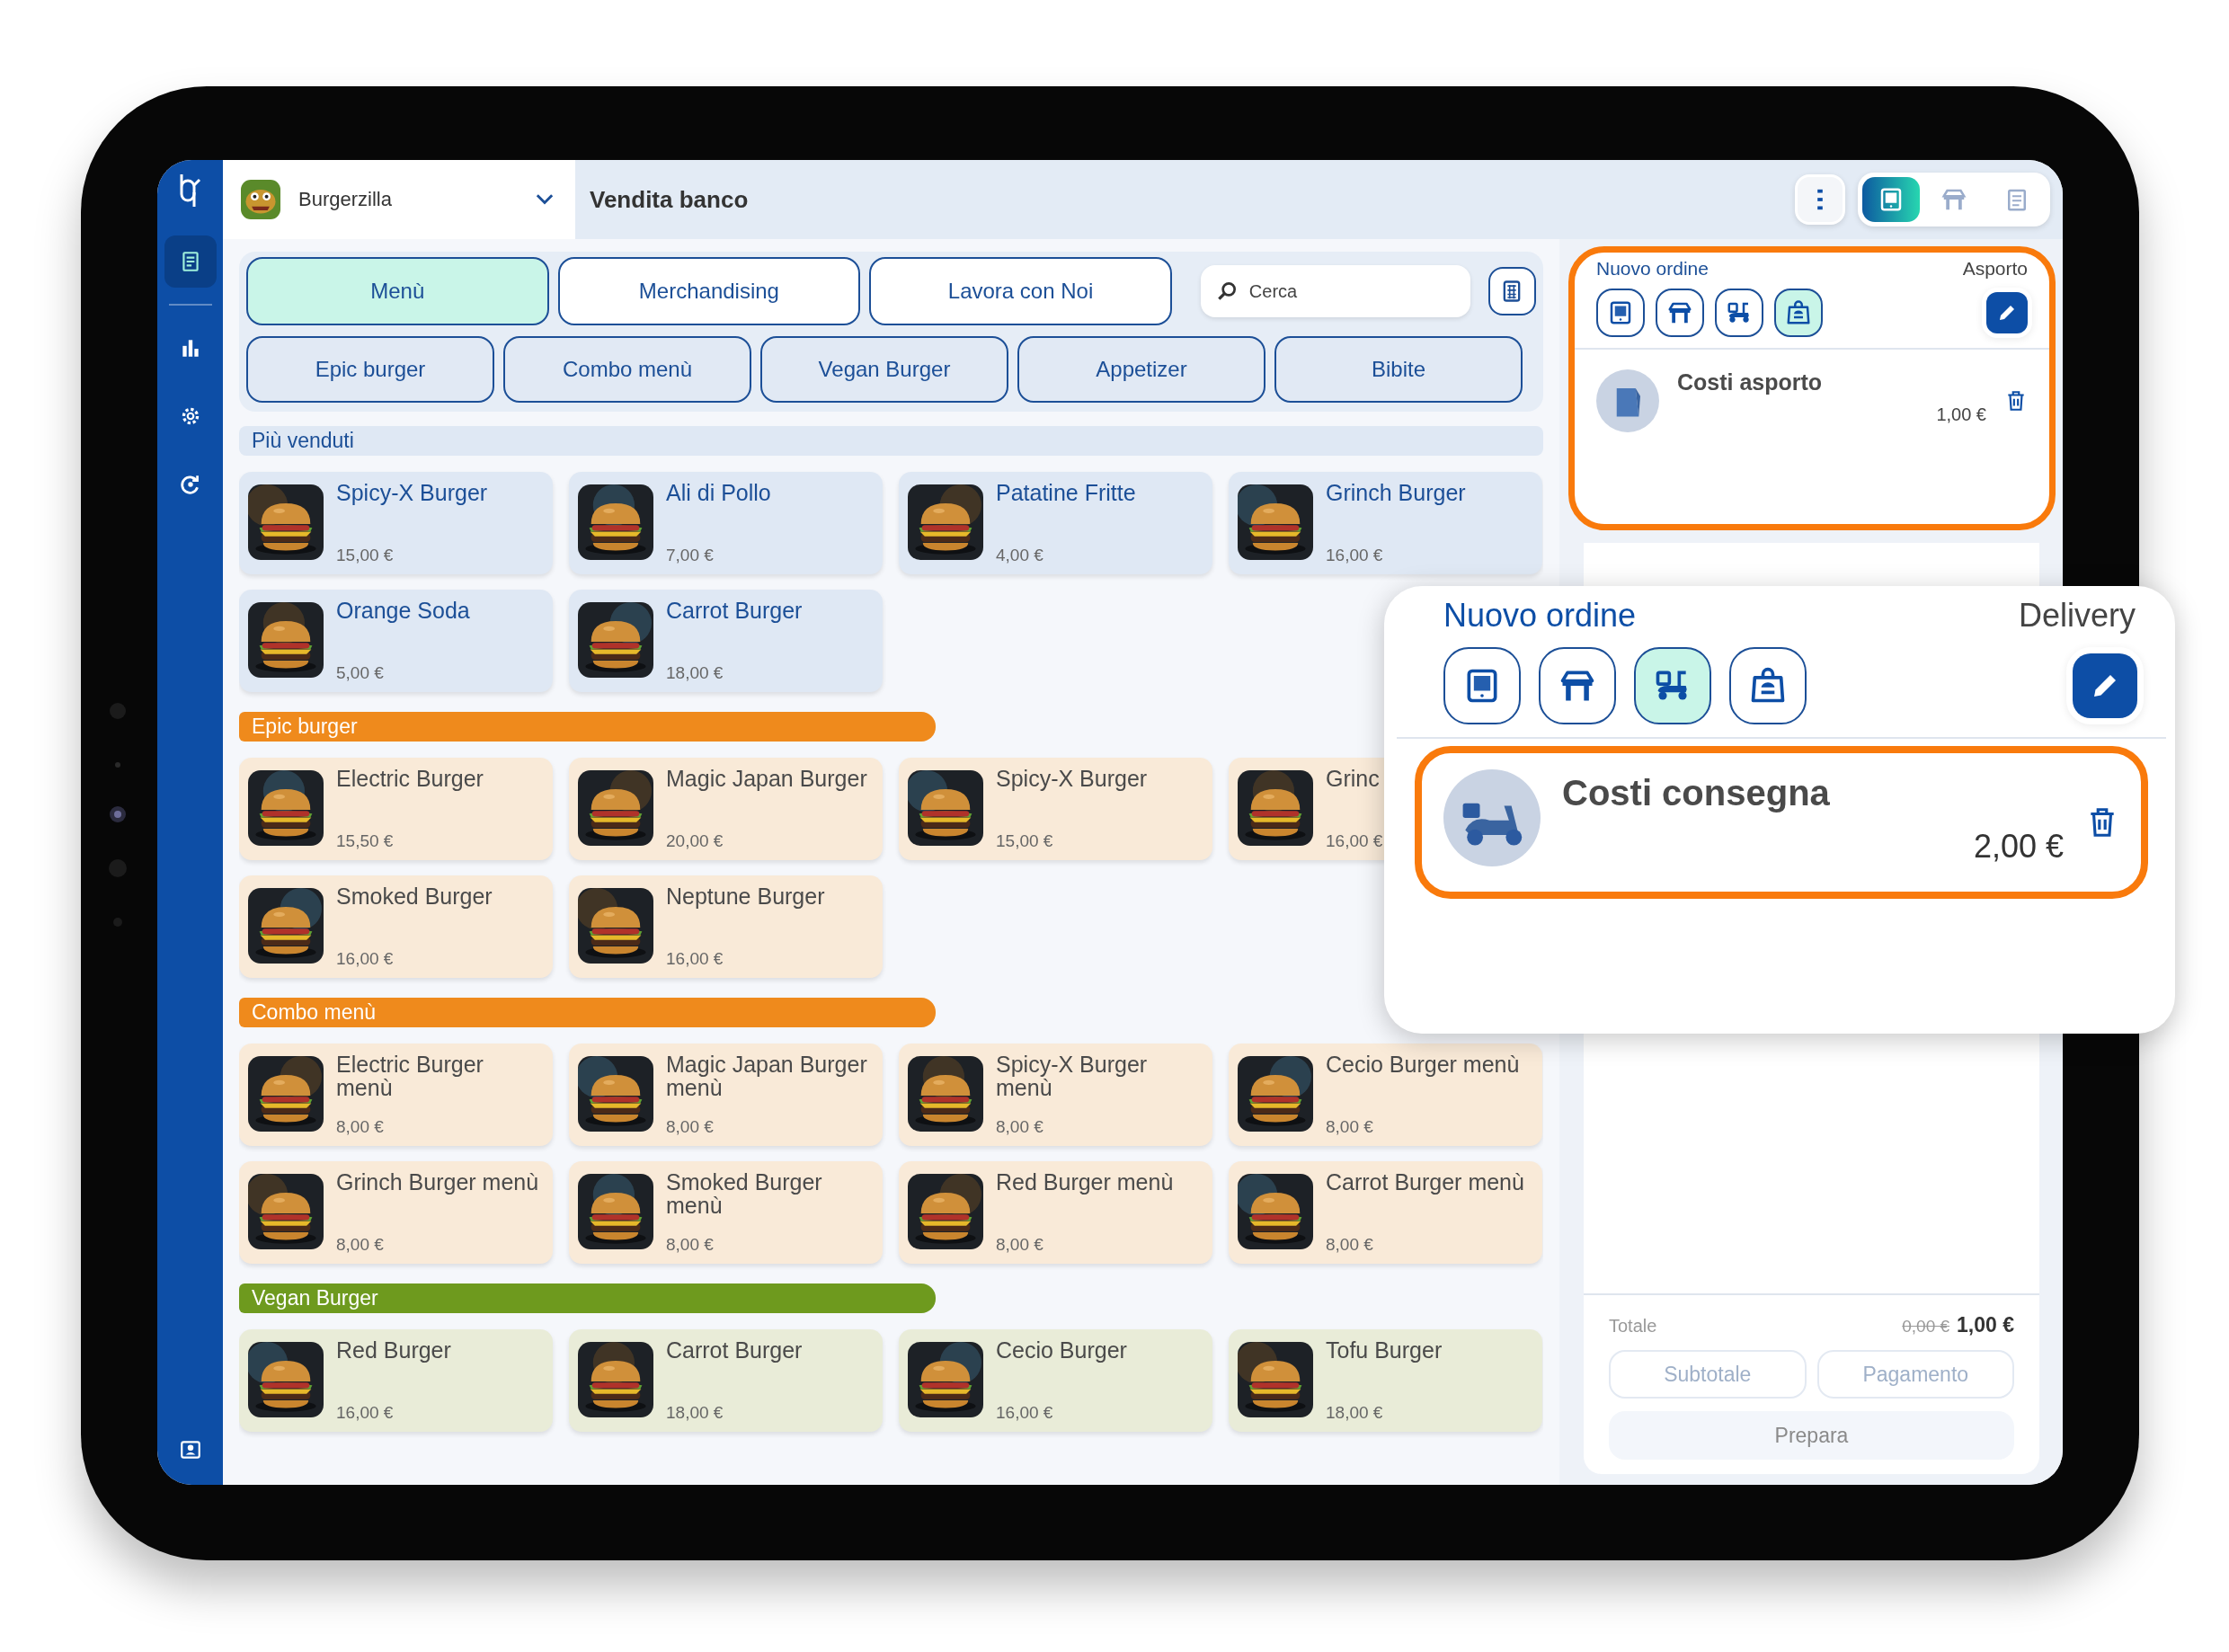 This screenshot has width=2229, height=1652. Describe the element at coordinates (1986, 1325) in the screenshot. I see `total-amount: 1,00 €` at that location.